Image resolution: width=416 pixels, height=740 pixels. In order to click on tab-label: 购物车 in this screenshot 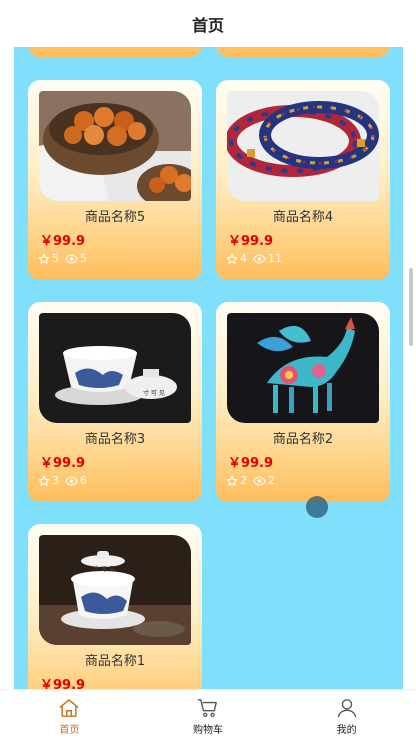, I will do `click(208, 730)`.